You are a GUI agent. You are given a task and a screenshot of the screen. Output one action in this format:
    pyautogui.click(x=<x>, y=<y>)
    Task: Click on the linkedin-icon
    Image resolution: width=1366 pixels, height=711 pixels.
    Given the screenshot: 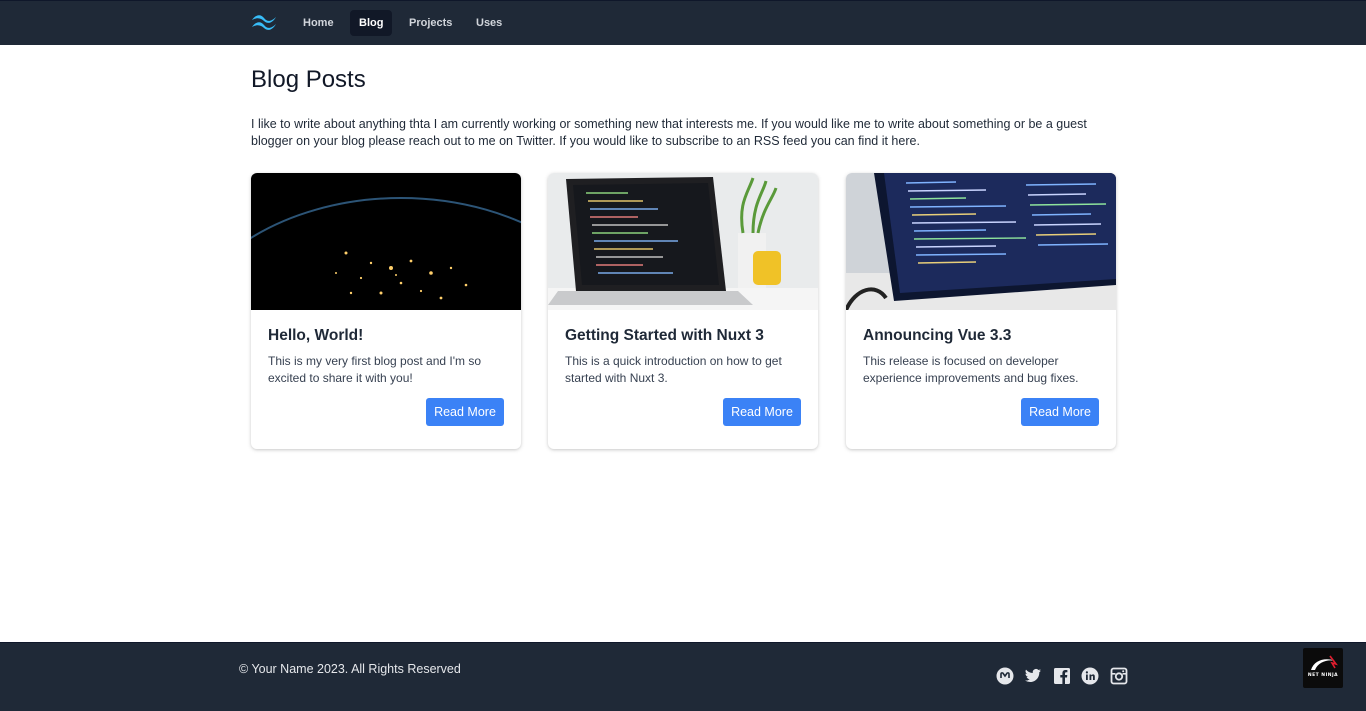 What is the action you would take?
    pyautogui.click(x=1090, y=676)
    